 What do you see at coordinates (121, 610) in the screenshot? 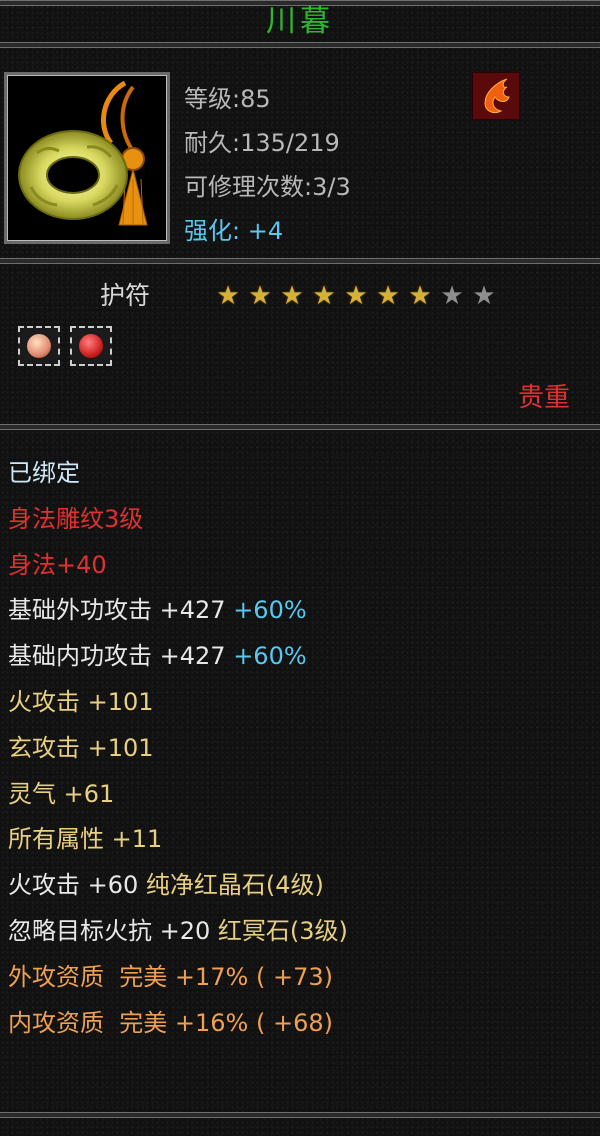
I see `attribute-text: 基础外功攻击 +427` at bounding box center [121, 610].